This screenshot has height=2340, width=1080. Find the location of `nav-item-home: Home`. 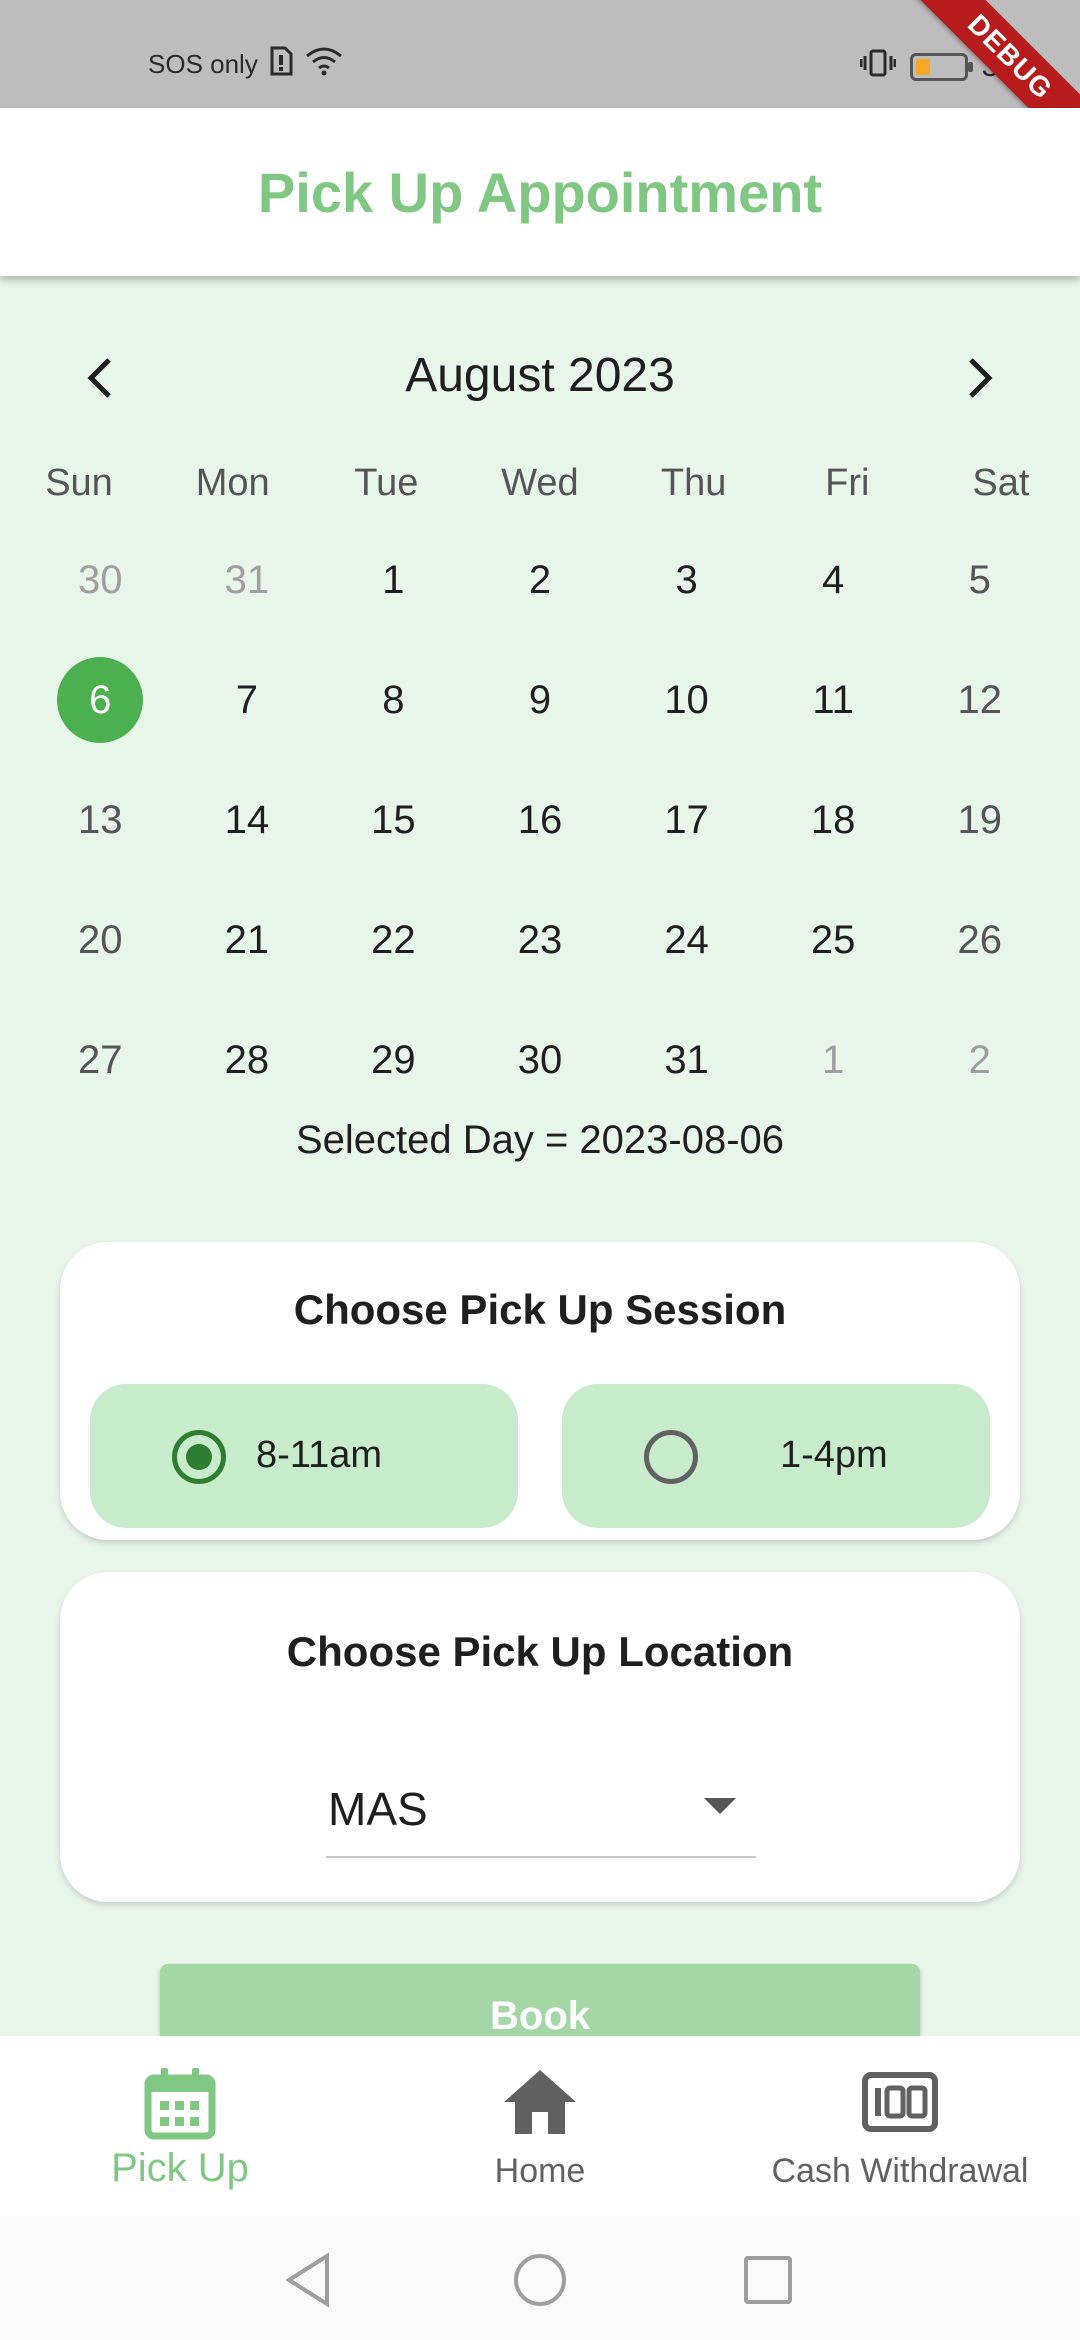

nav-item-home: Home is located at coordinates (540, 2126).